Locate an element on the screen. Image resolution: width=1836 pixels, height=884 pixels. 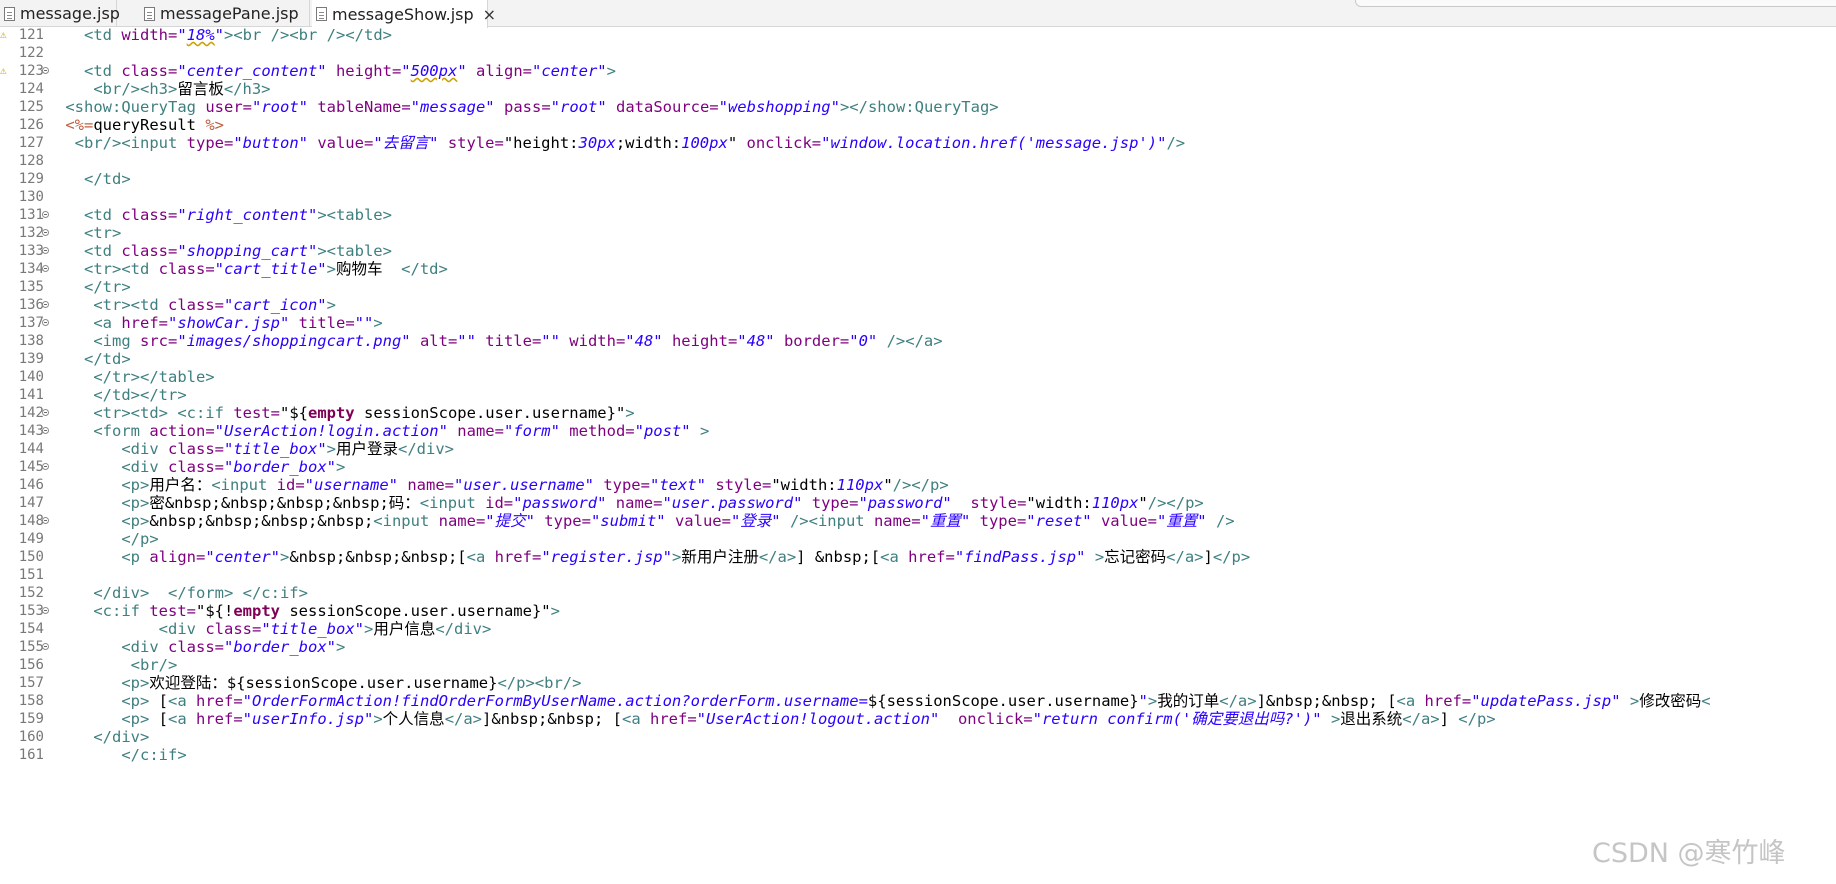
code-token: "right_content" is located at coordinates (247, 215).